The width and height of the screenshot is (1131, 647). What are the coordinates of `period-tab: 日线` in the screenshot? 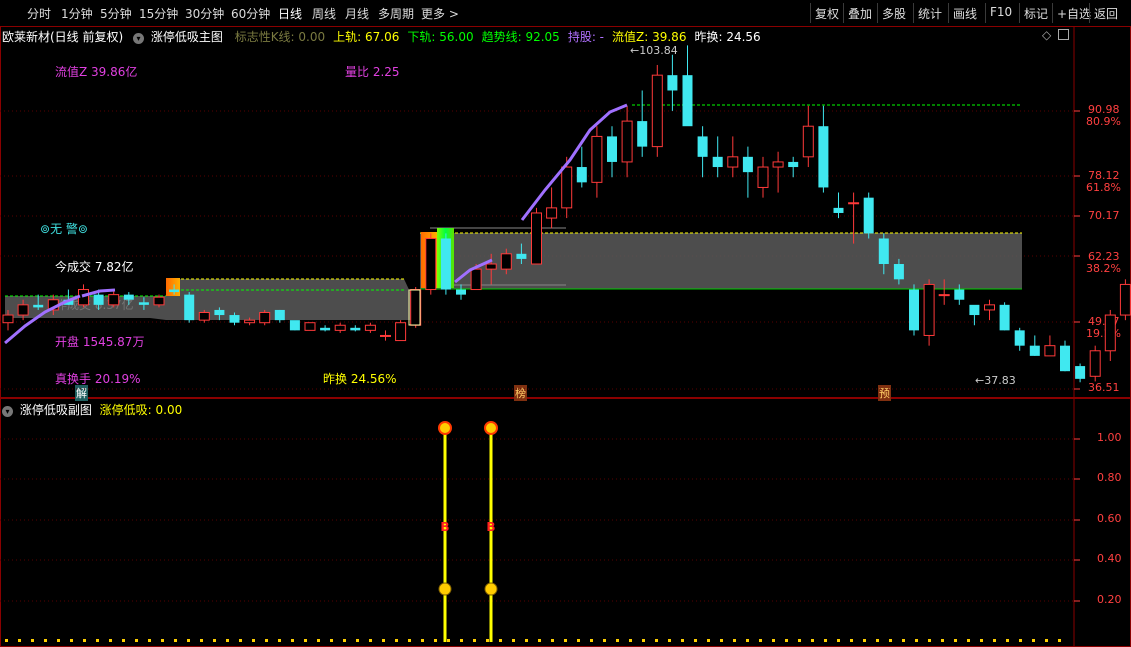 It's located at (290, 13).